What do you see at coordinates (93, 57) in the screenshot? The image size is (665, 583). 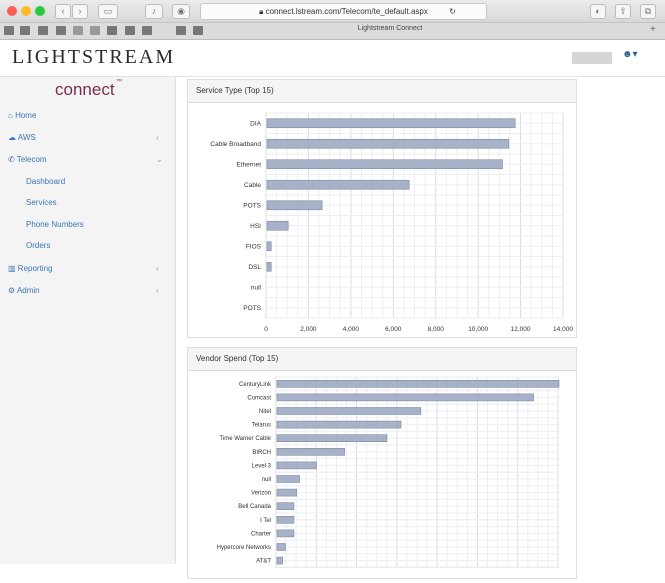 I see `lightstream-logo: LIGHTSTREAM` at bounding box center [93, 57].